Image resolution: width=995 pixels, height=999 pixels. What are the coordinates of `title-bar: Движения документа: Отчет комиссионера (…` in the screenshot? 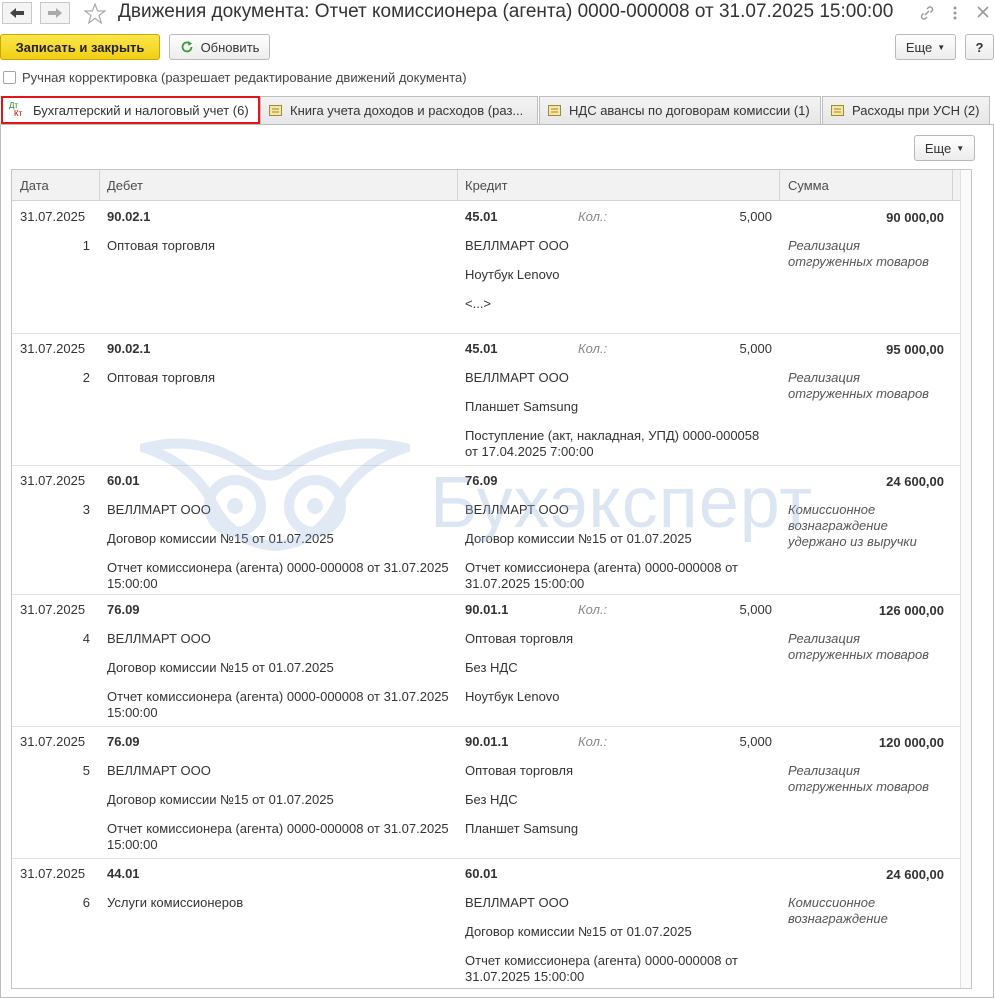 It's located at (497, 14).